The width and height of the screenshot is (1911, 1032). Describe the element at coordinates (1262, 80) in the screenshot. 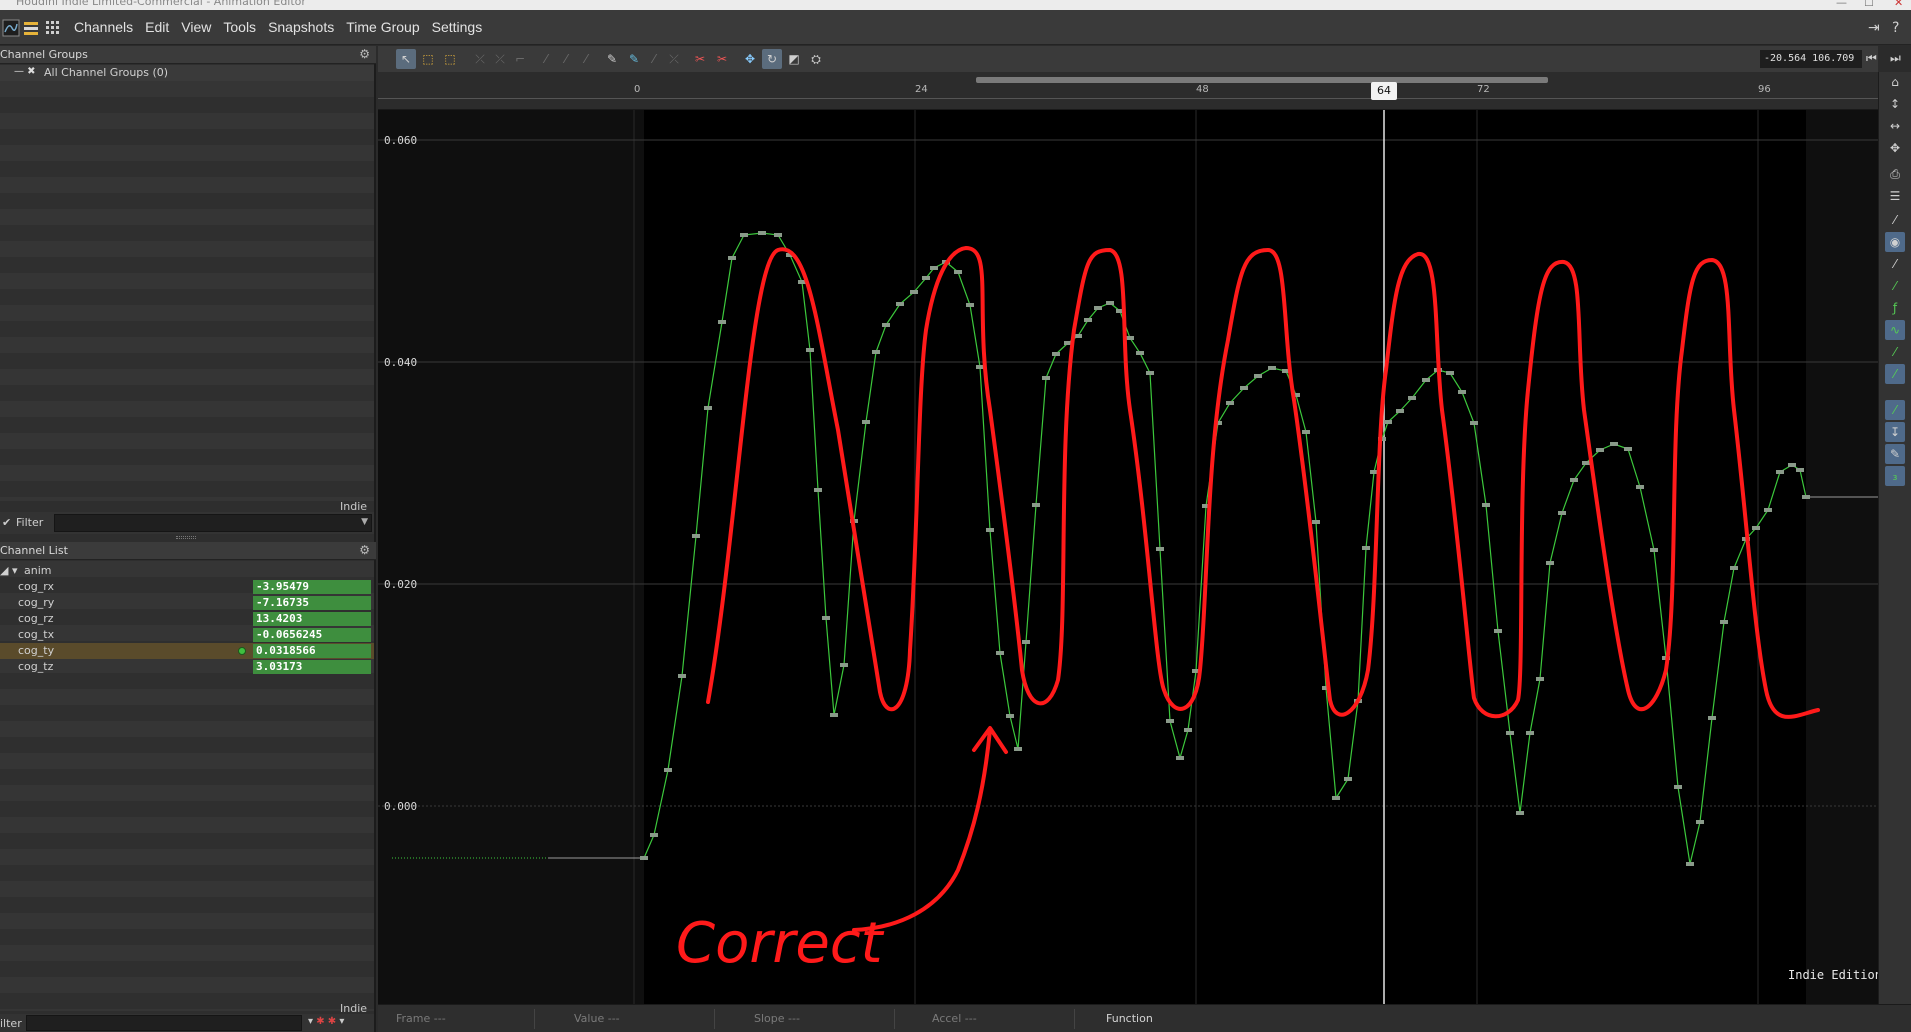

I see `range-slider` at that location.